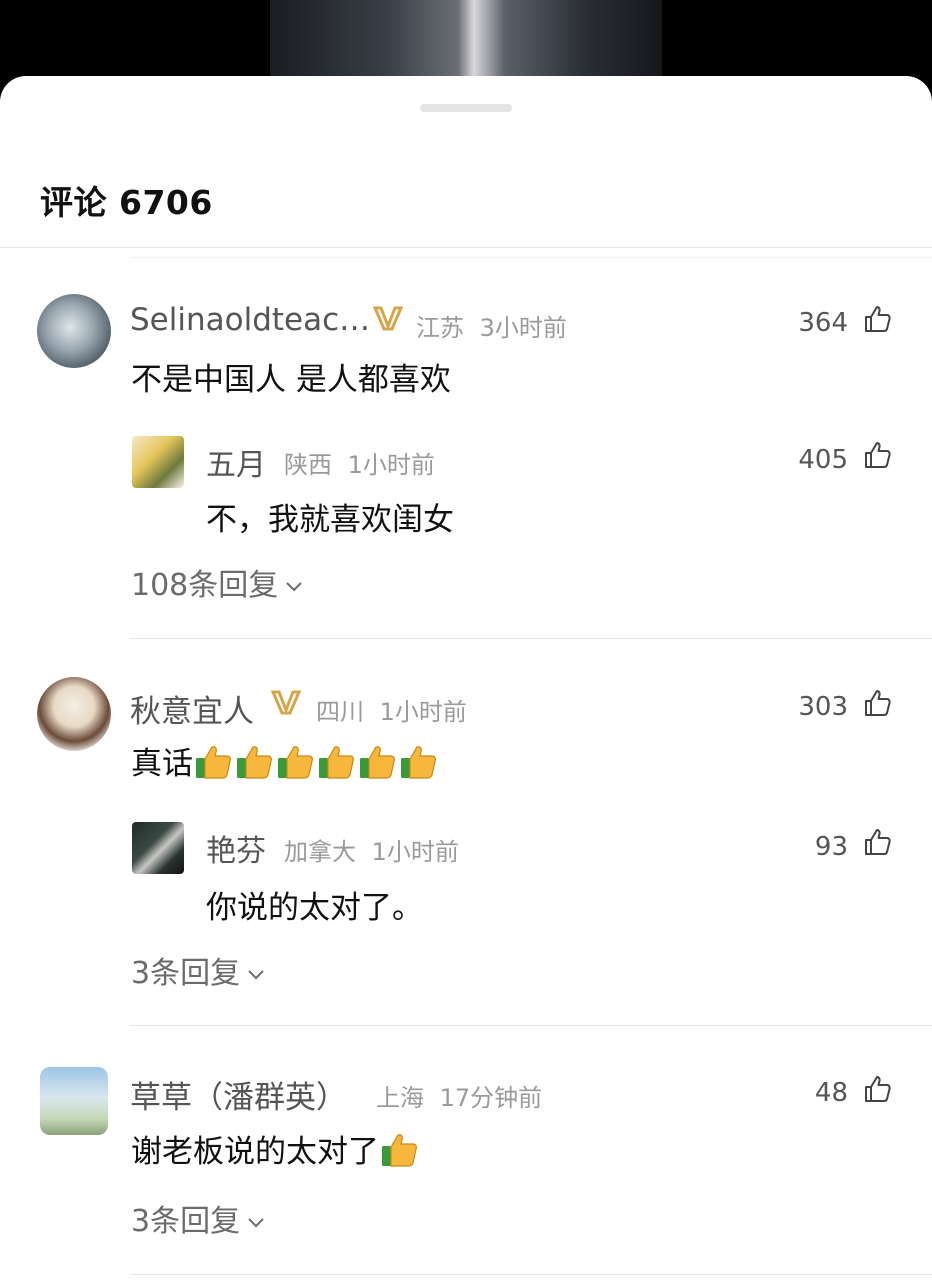 This screenshot has width=932, height=1280. I want to click on reply-meta: 陕西 1小时前, so click(359, 462).